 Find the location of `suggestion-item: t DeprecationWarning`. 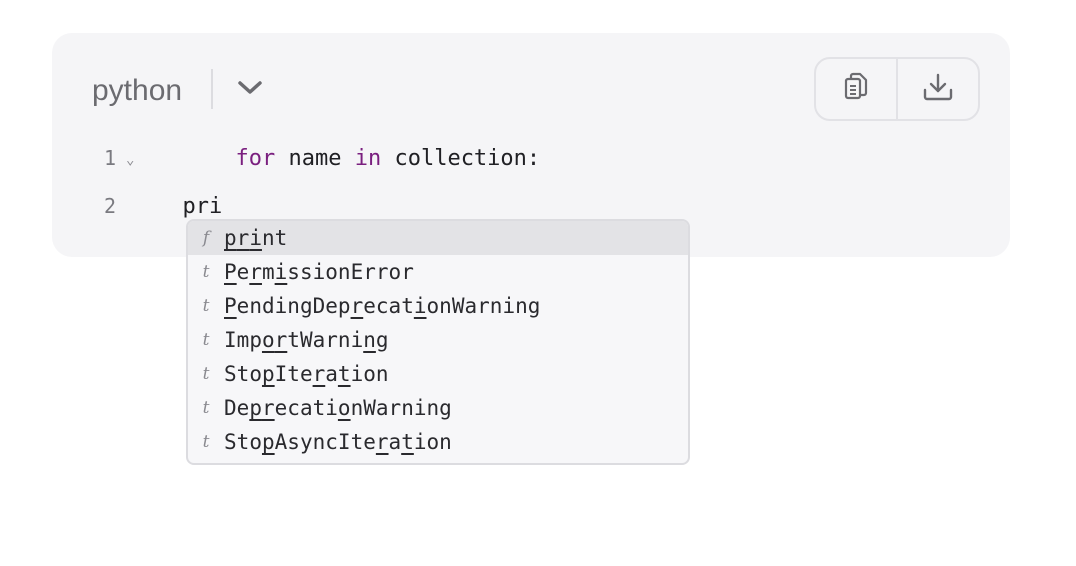

suggestion-item: t DeprecationWarning is located at coordinates (438, 408).